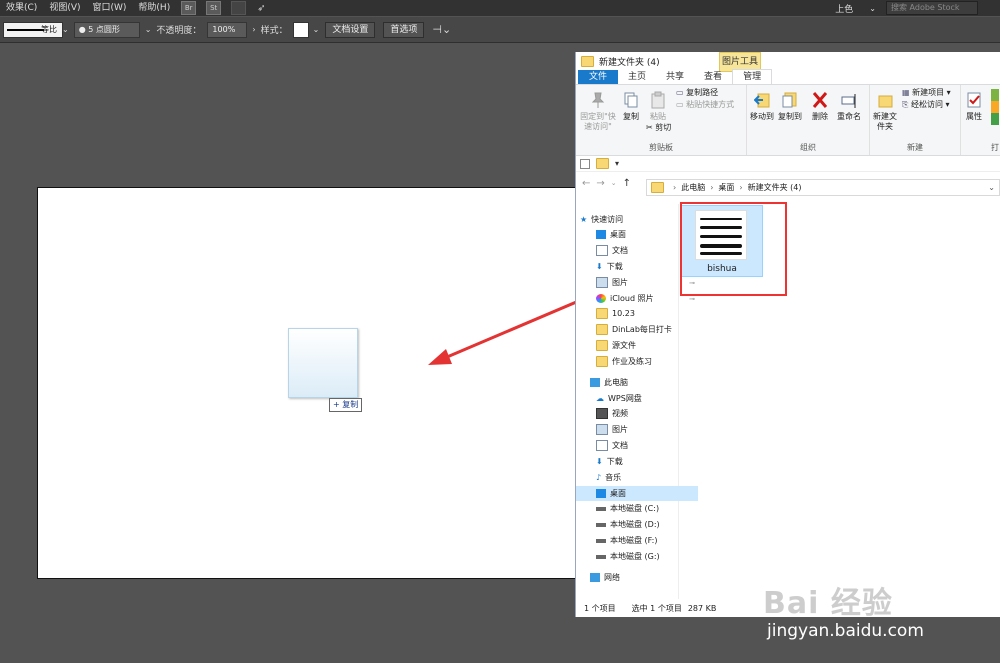 This screenshot has width=1000, height=663. What do you see at coordinates (762, 116) in the screenshot?
I see `move-to-label: 移动到` at bounding box center [762, 116].